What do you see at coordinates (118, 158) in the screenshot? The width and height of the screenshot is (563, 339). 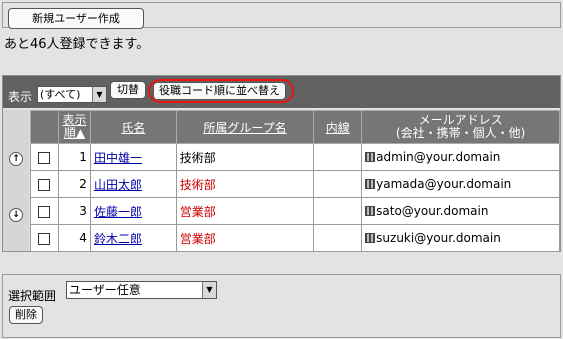 I see `user-name-link: 田中雄一` at bounding box center [118, 158].